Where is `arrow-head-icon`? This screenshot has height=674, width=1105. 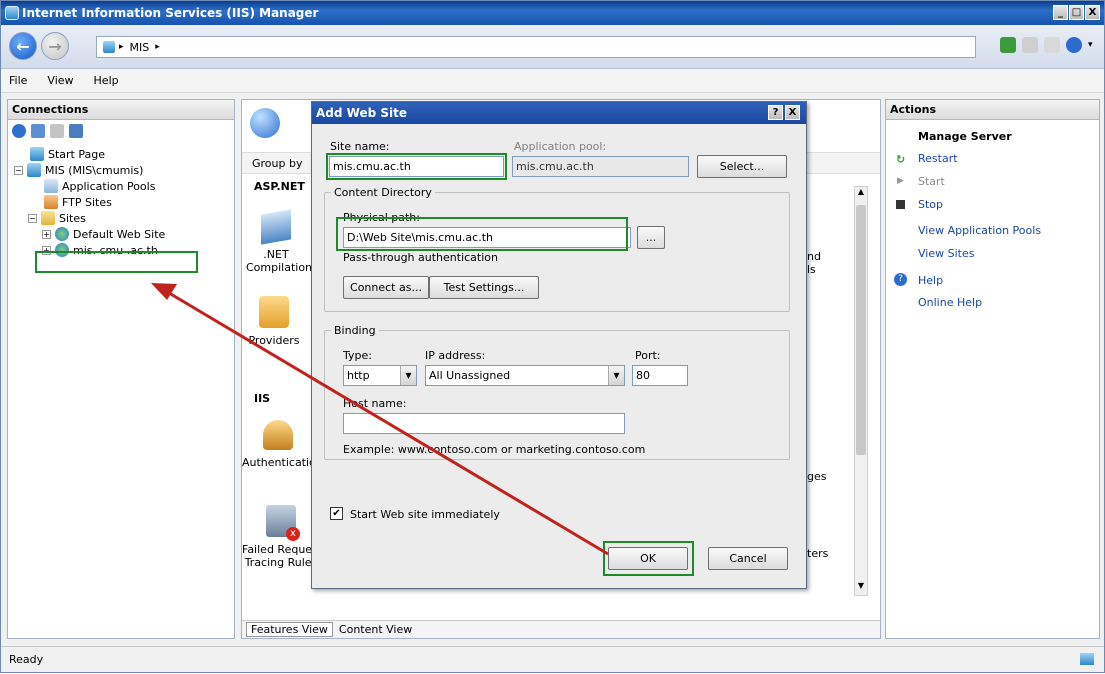 arrow-head-icon is located at coordinates (164, 291).